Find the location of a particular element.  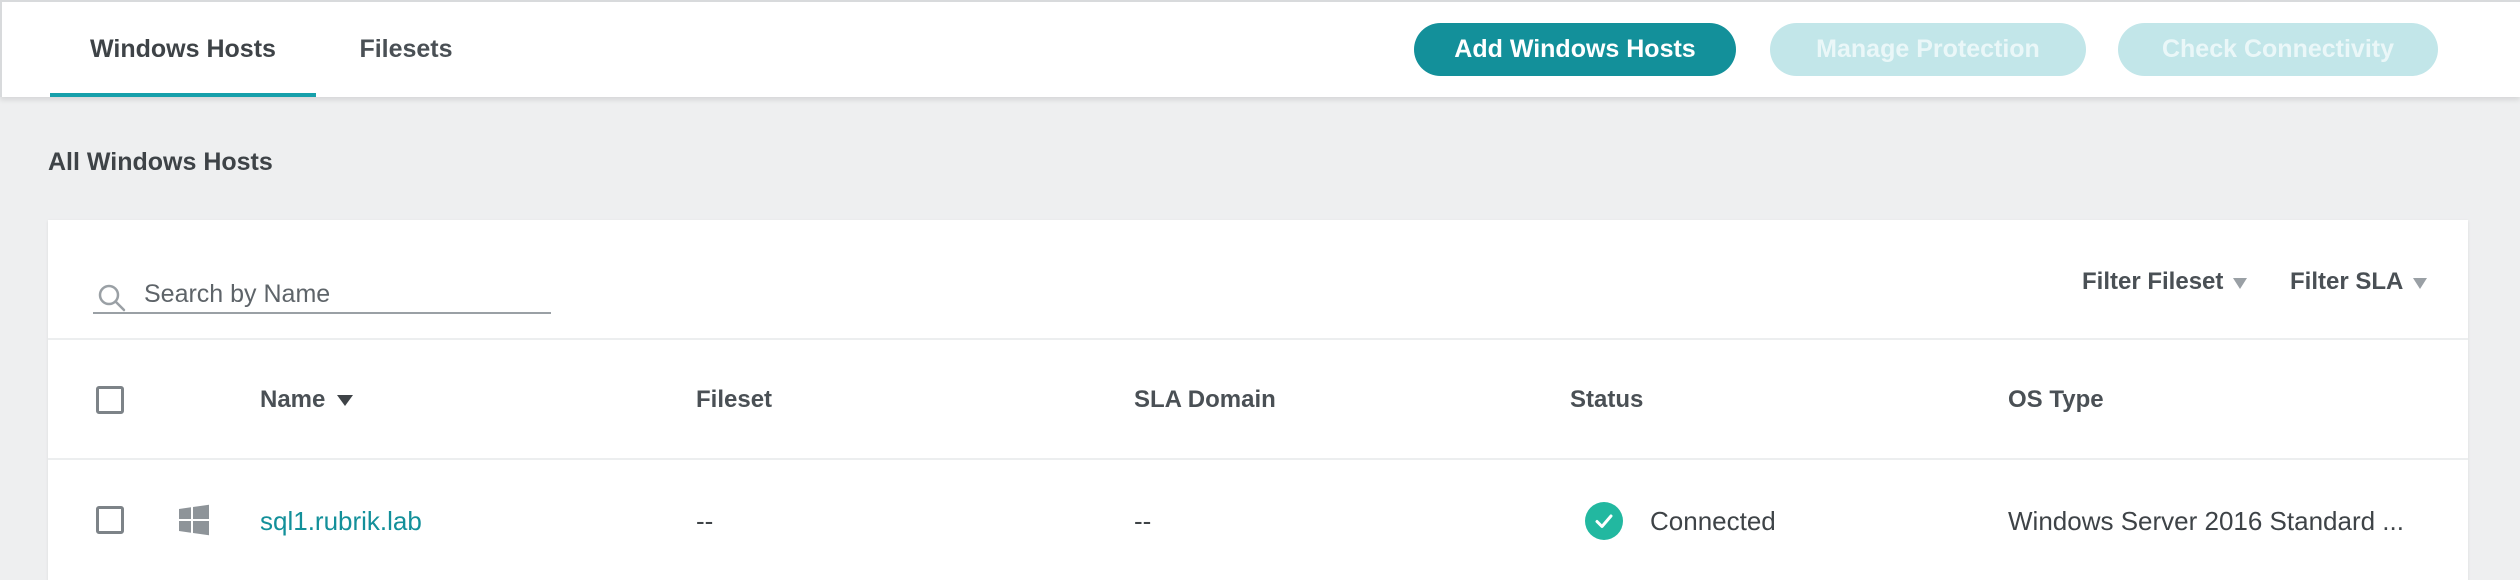

column-fileset-label: Fileset is located at coordinates (734, 399).